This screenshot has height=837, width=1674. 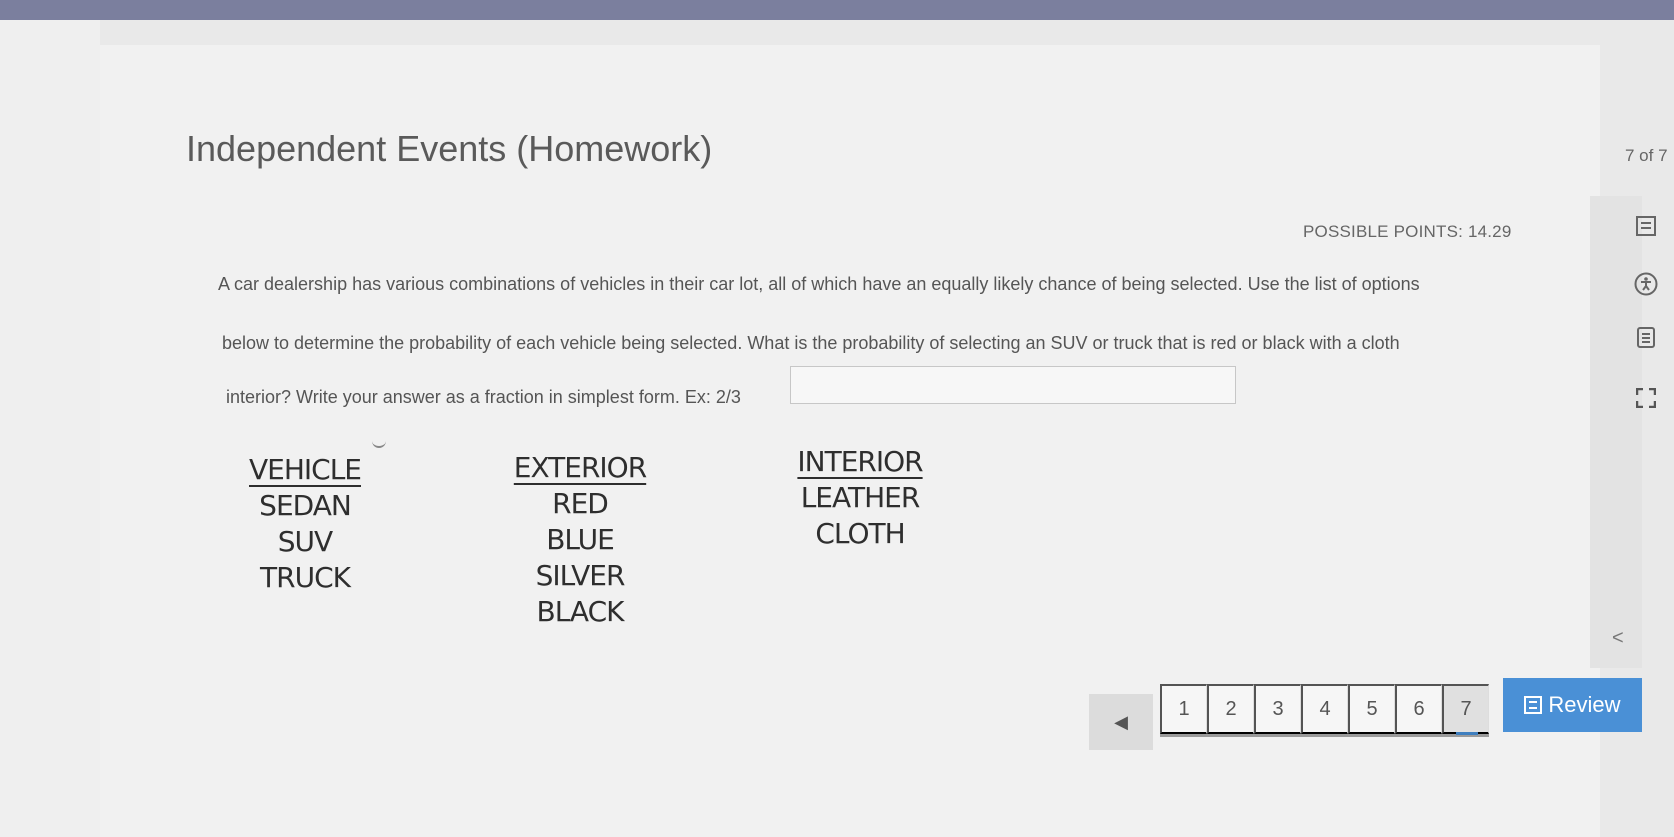 I want to click on list-item: CLOTH, so click(x=860, y=533).